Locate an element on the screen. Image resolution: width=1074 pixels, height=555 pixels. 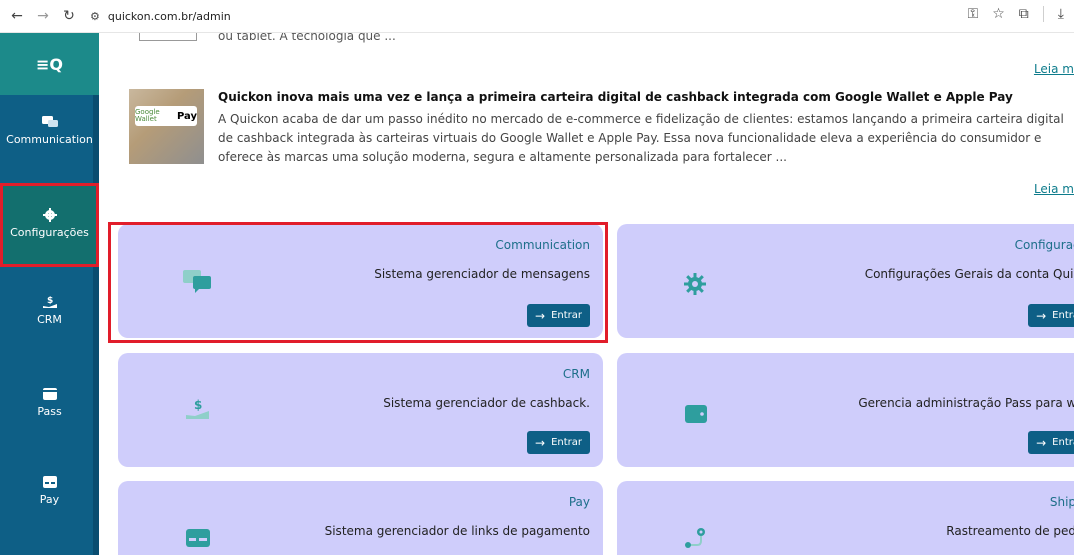
quickon-logo: ≡Q is located at coordinates (49, 64).